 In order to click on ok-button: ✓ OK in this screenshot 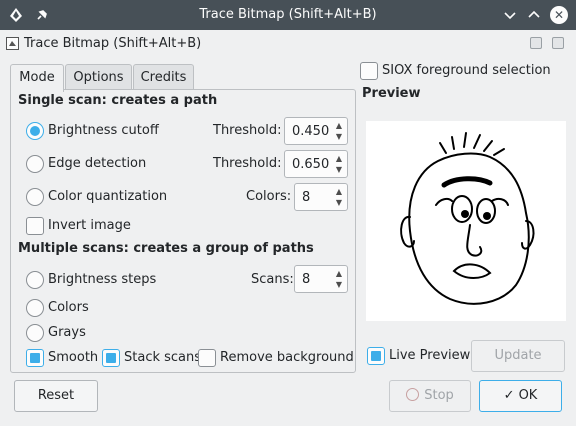, I will do `click(520, 396)`.